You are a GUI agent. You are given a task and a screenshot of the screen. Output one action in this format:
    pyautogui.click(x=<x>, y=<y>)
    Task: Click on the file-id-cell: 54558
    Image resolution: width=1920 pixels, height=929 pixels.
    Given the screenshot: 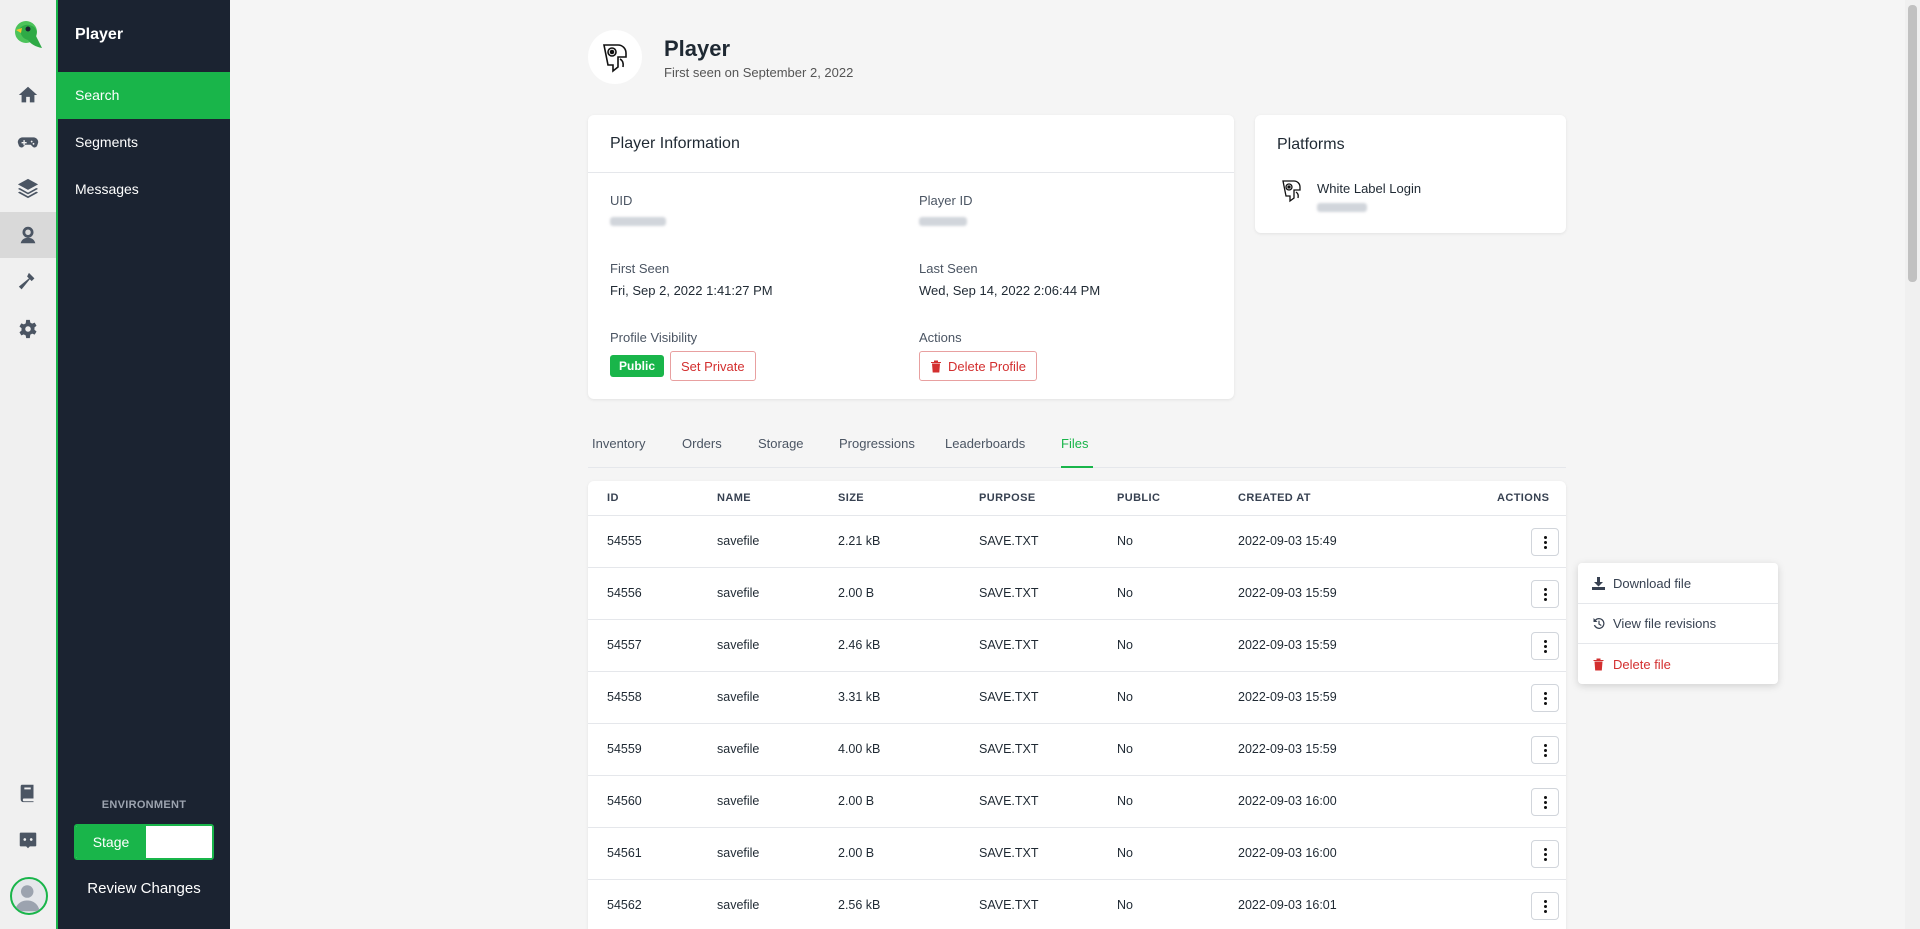 What is the action you would take?
    pyautogui.click(x=624, y=697)
    